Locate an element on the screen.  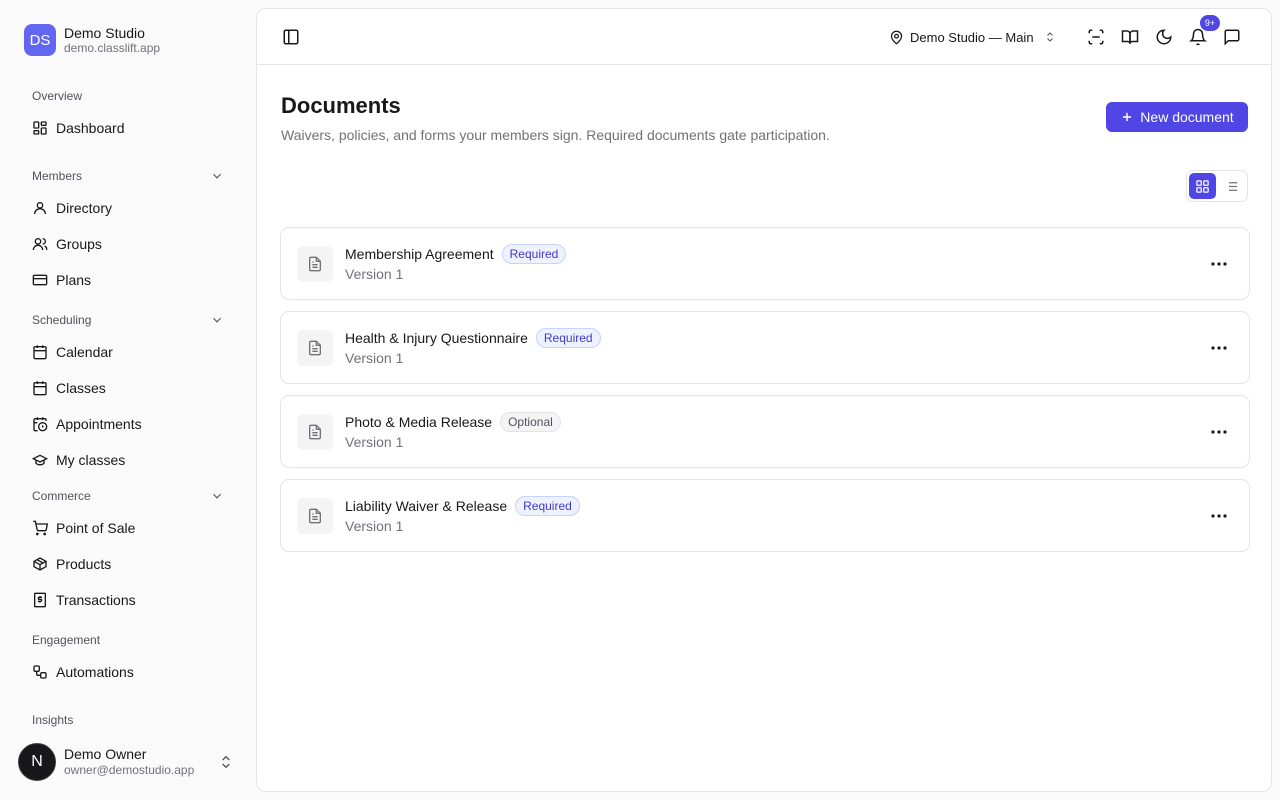
docs-button is located at coordinates (1130, 37).